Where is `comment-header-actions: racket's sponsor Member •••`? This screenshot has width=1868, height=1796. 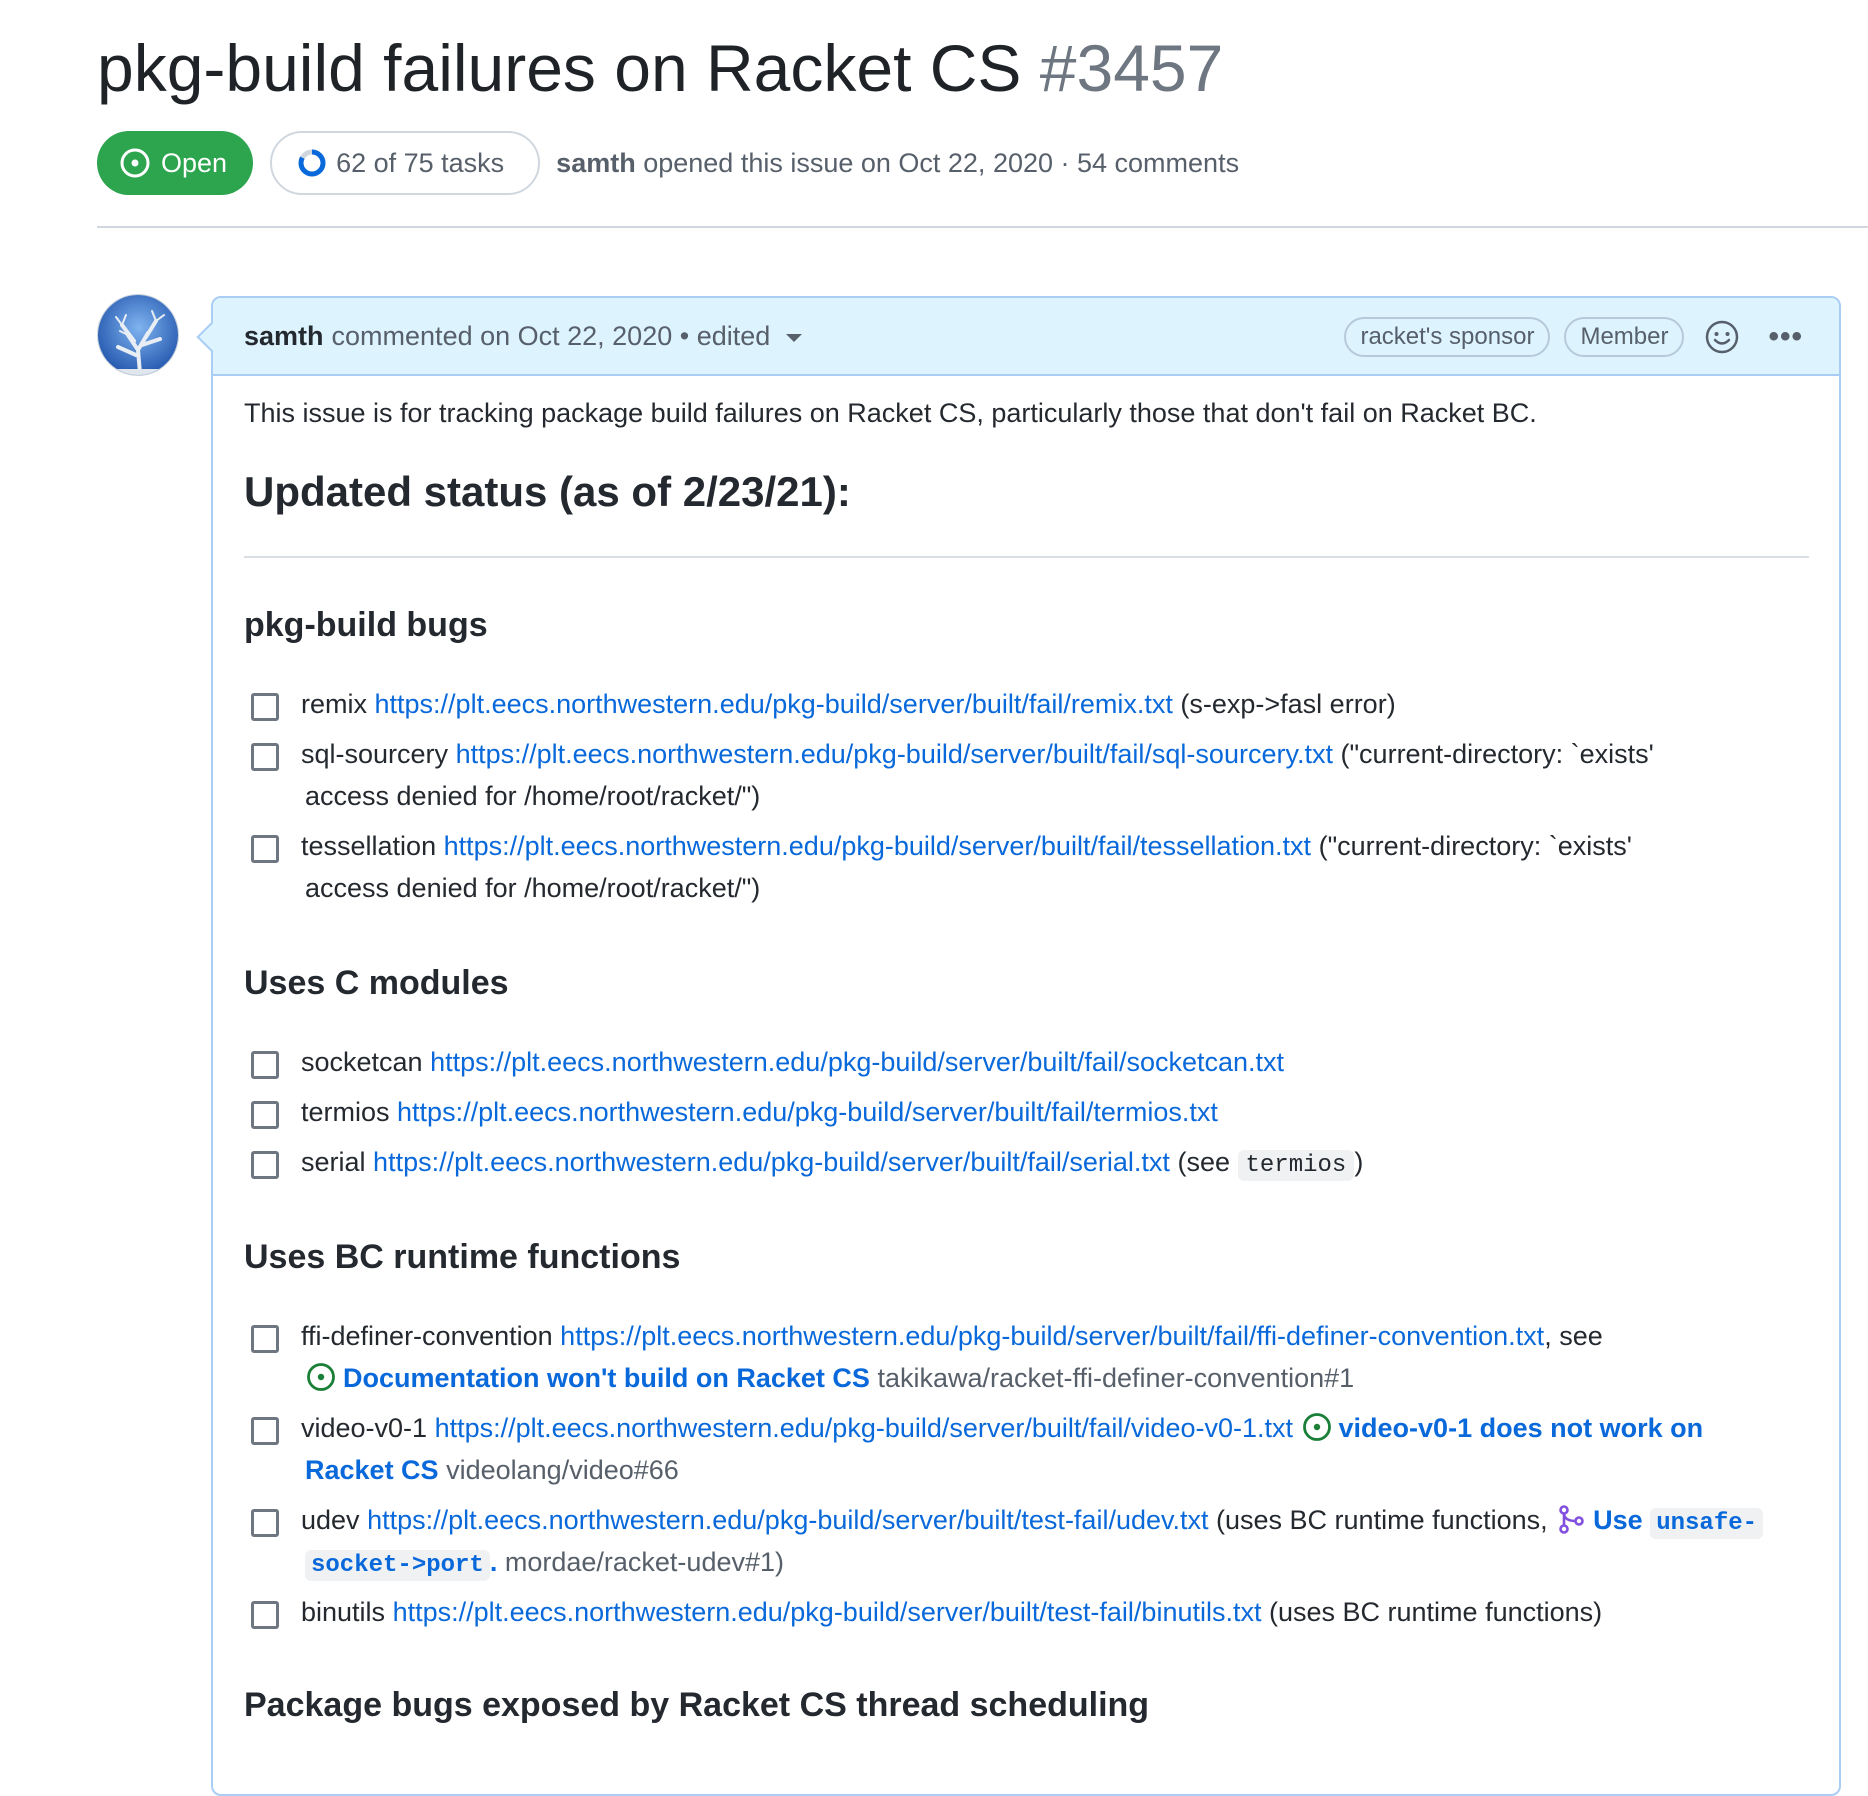
comment-header-actions: racket's sponsor Member ••• is located at coordinates (1566, 337).